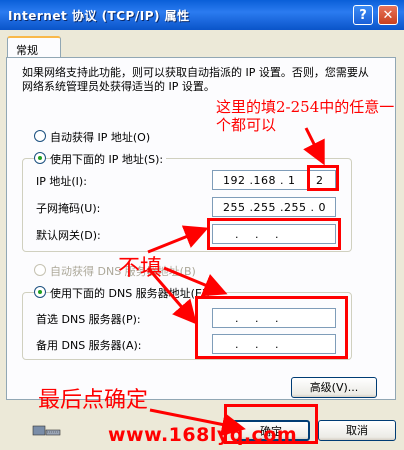  What do you see at coordinates (246, 125) in the screenshot?
I see `ip-note-line2: 个都可以` at bounding box center [246, 125].